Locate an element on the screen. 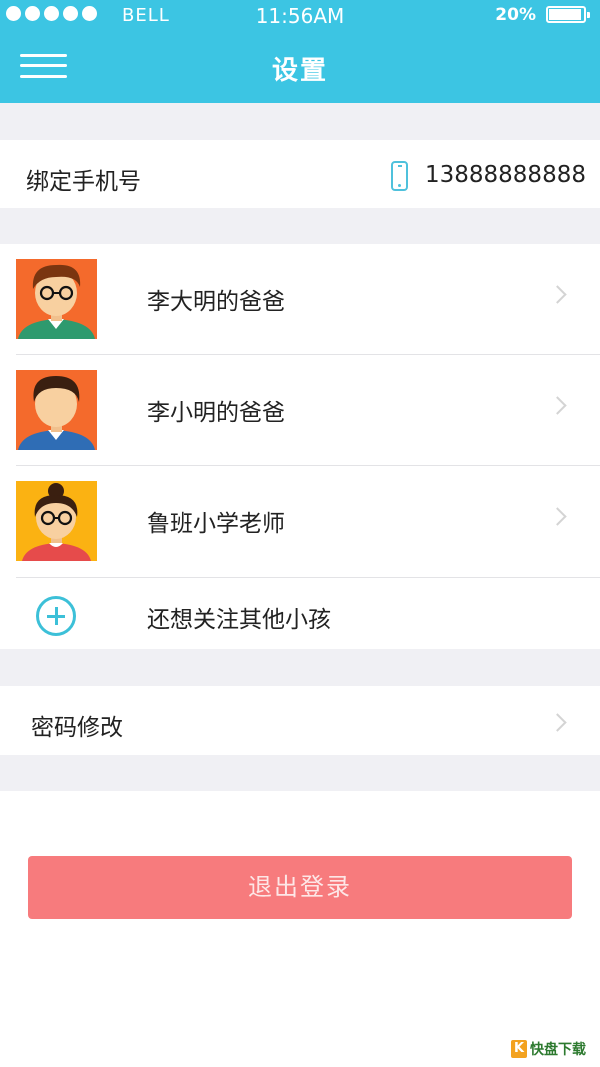  password-change-row: 密码修改 is located at coordinates (300, 720).